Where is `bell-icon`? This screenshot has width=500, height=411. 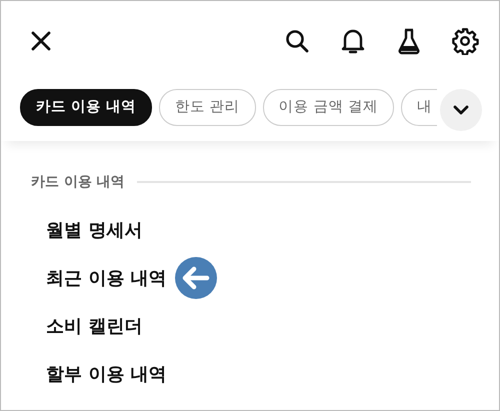
bell-icon is located at coordinates (353, 41).